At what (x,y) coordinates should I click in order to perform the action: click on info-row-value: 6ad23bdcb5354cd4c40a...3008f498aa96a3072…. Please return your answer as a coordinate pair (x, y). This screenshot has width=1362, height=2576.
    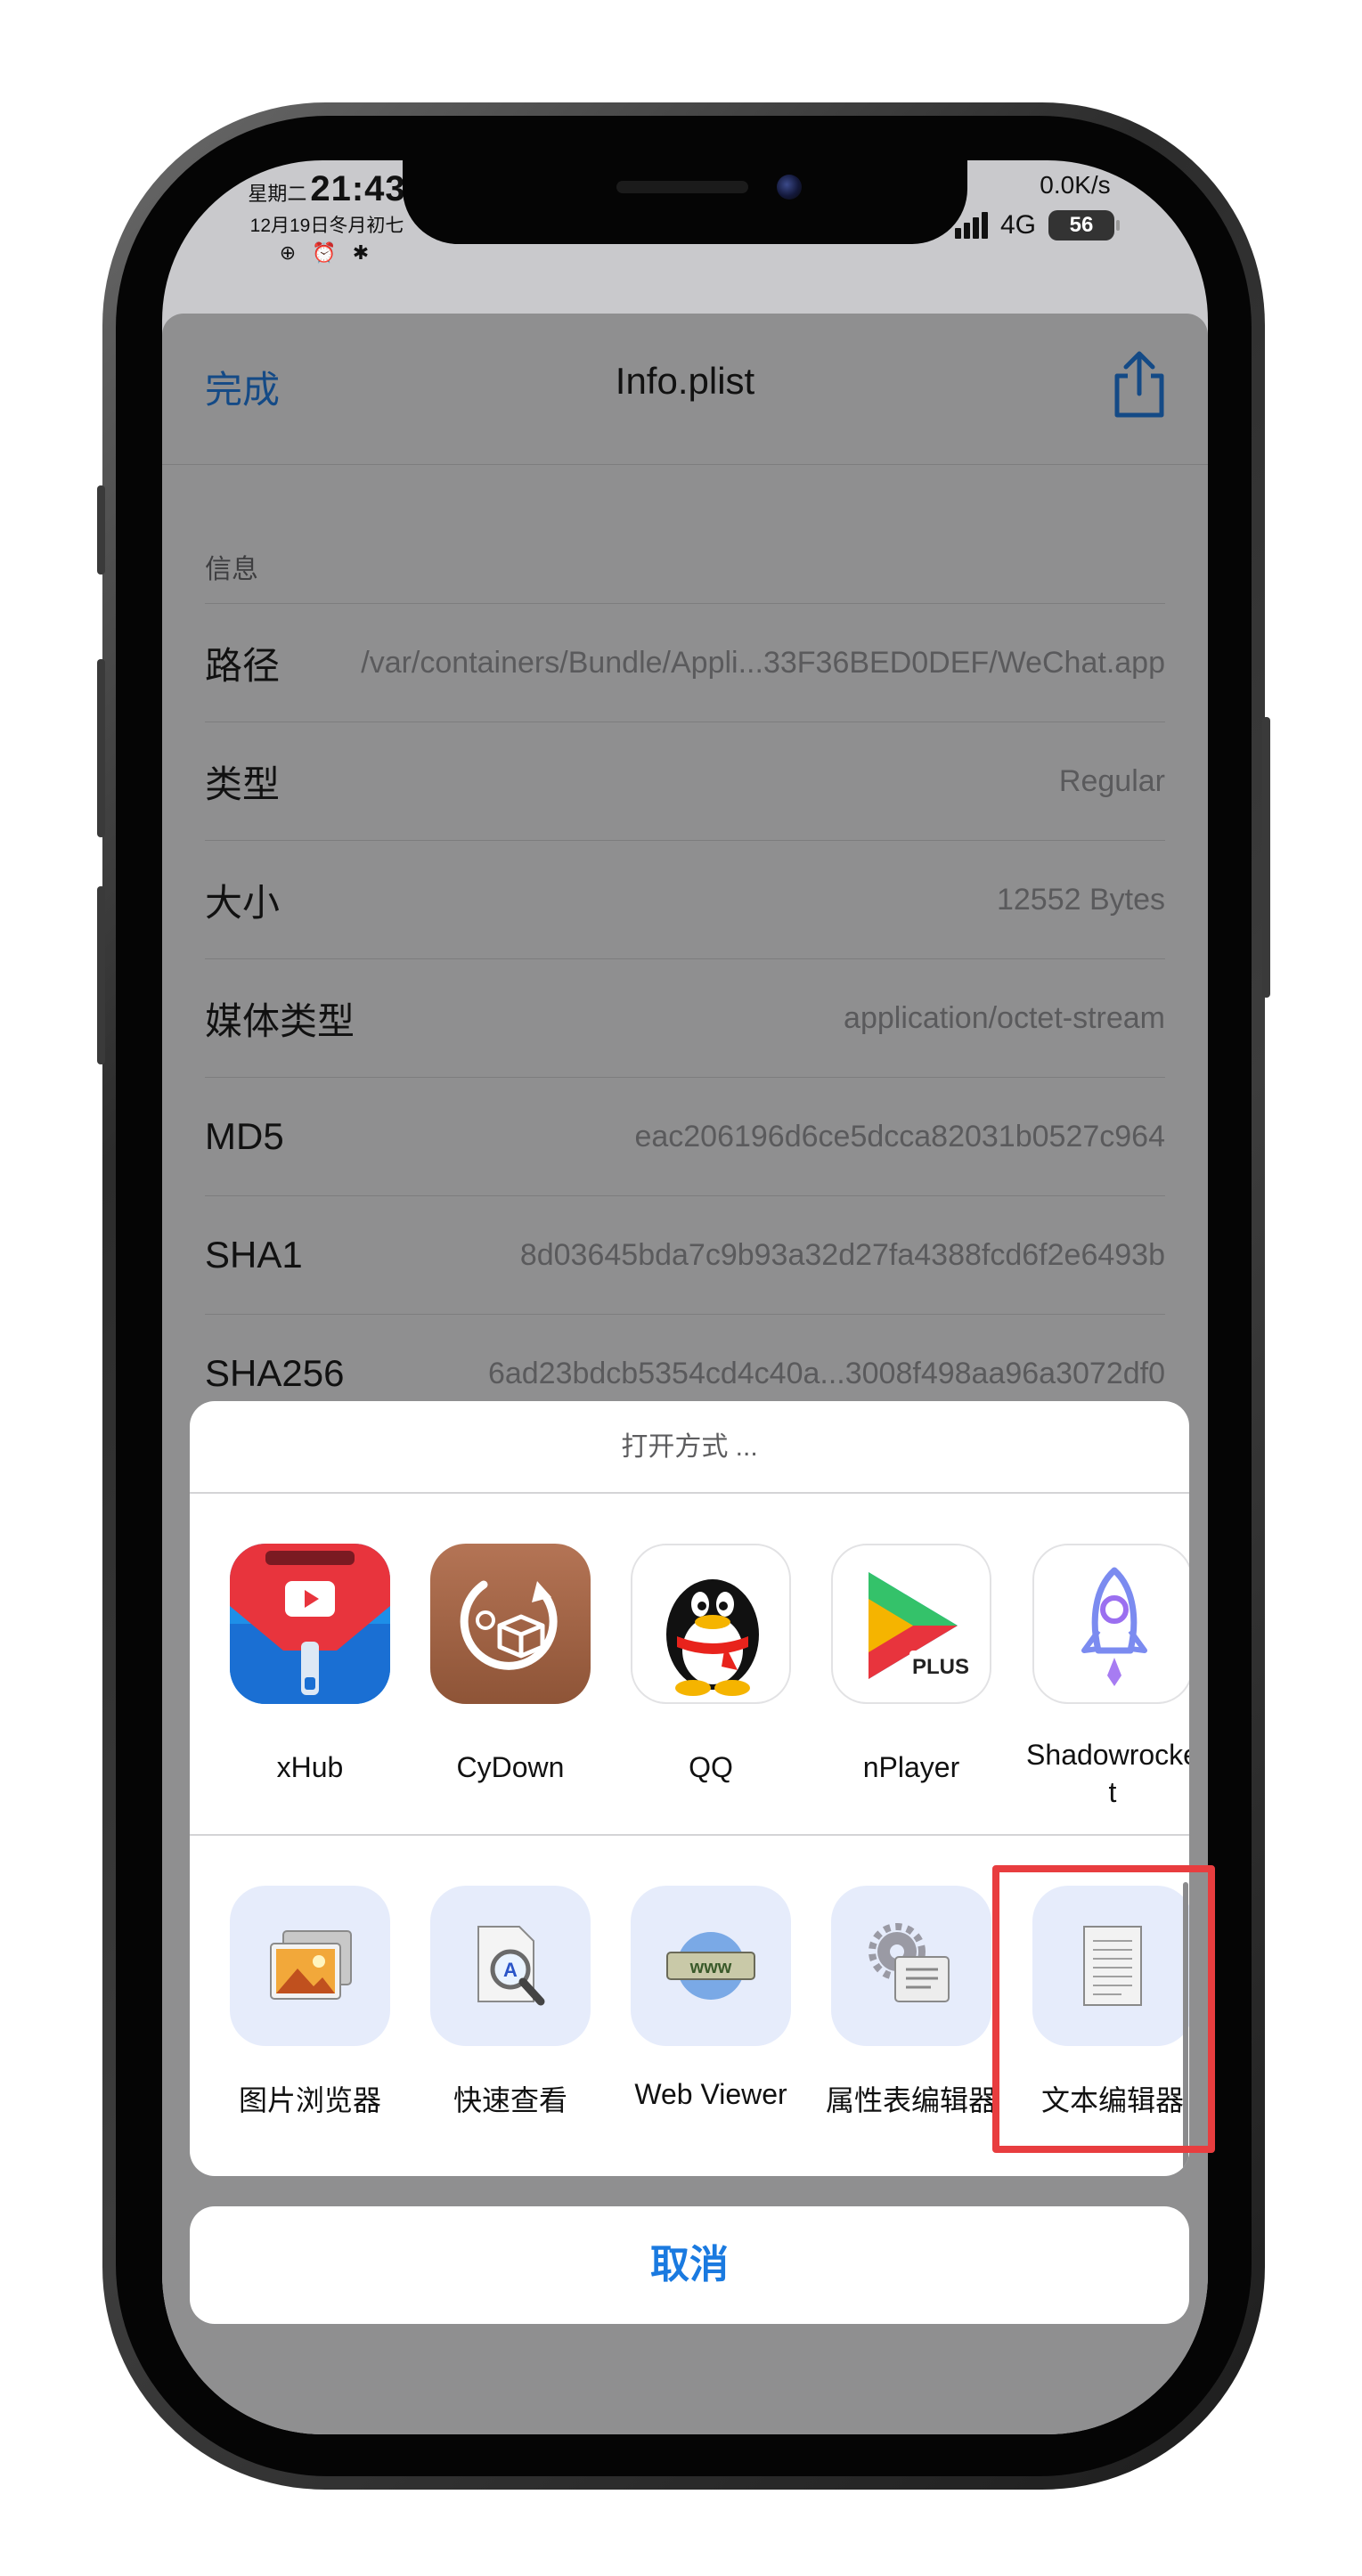
    Looking at the image, I should click on (826, 1373).